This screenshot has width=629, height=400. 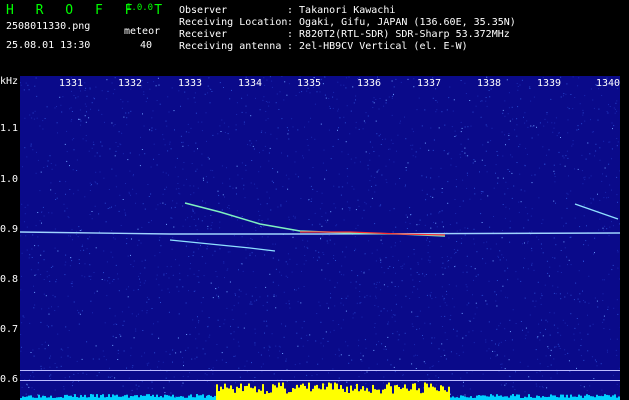 What do you see at coordinates (489, 83) in the screenshot?
I see `x-tick: 1338` at bounding box center [489, 83].